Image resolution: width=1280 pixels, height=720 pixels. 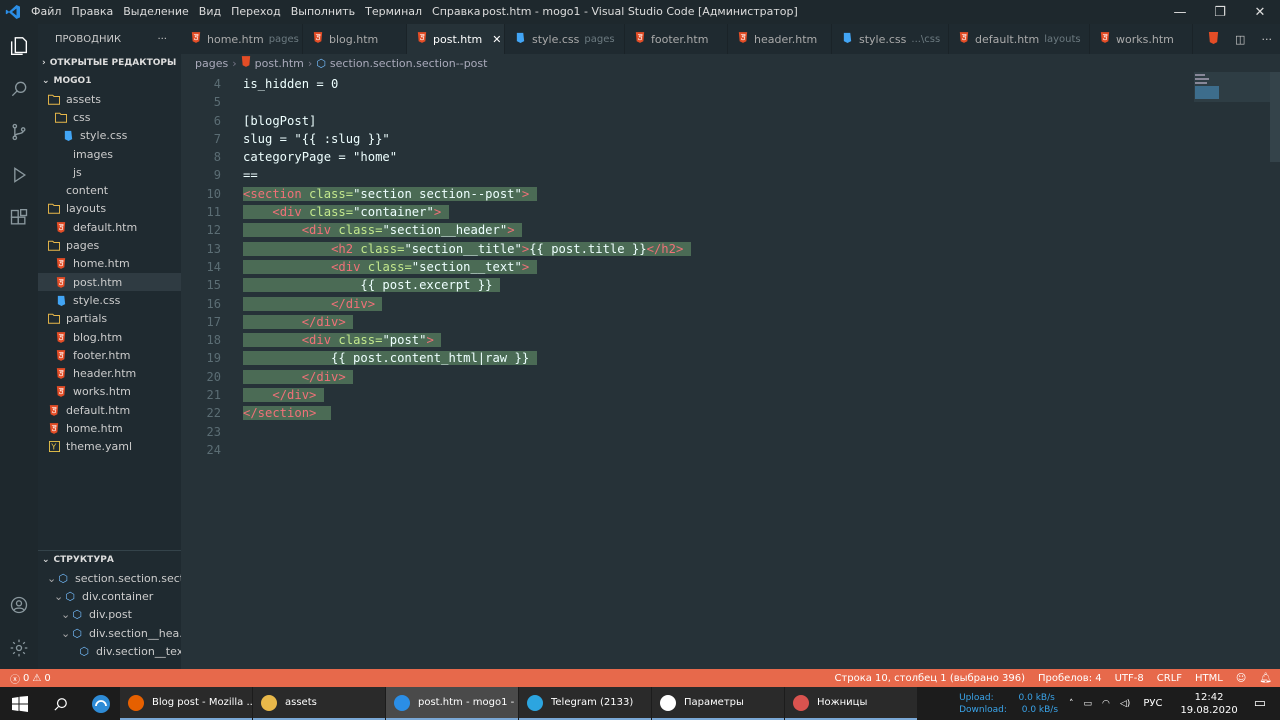 What do you see at coordinates (242, 39) in the screenshot?
I see `editor-tab: home.htm pages` at bounding box center [242, 39].